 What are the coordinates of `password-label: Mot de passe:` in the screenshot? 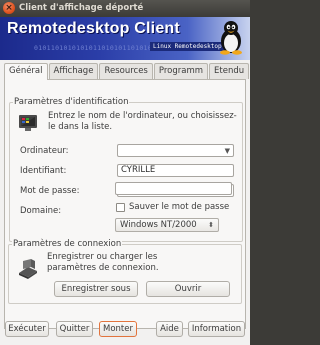 It's located at (50, 191).